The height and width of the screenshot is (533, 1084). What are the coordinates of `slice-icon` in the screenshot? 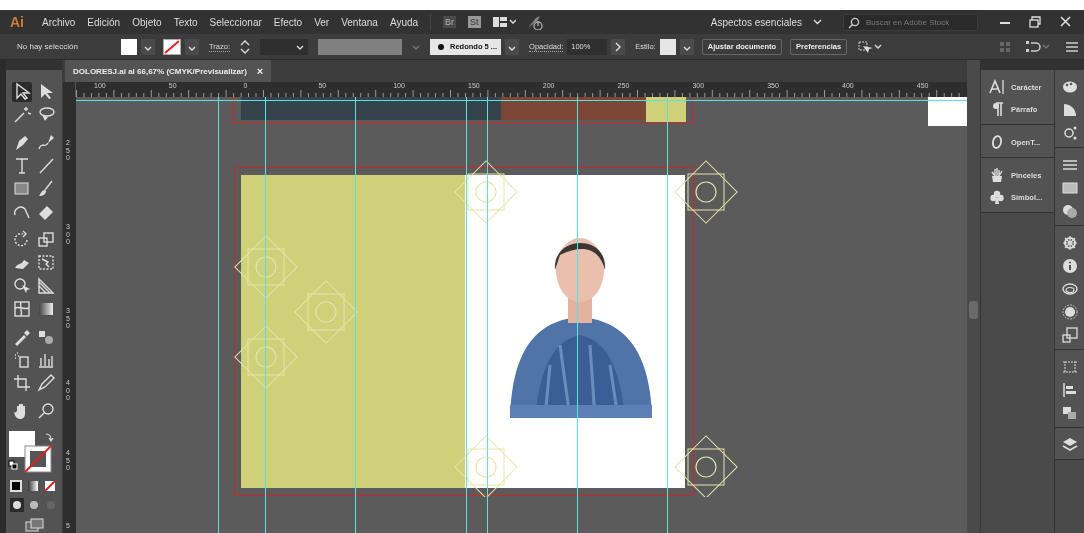 It's located at (46, 383).